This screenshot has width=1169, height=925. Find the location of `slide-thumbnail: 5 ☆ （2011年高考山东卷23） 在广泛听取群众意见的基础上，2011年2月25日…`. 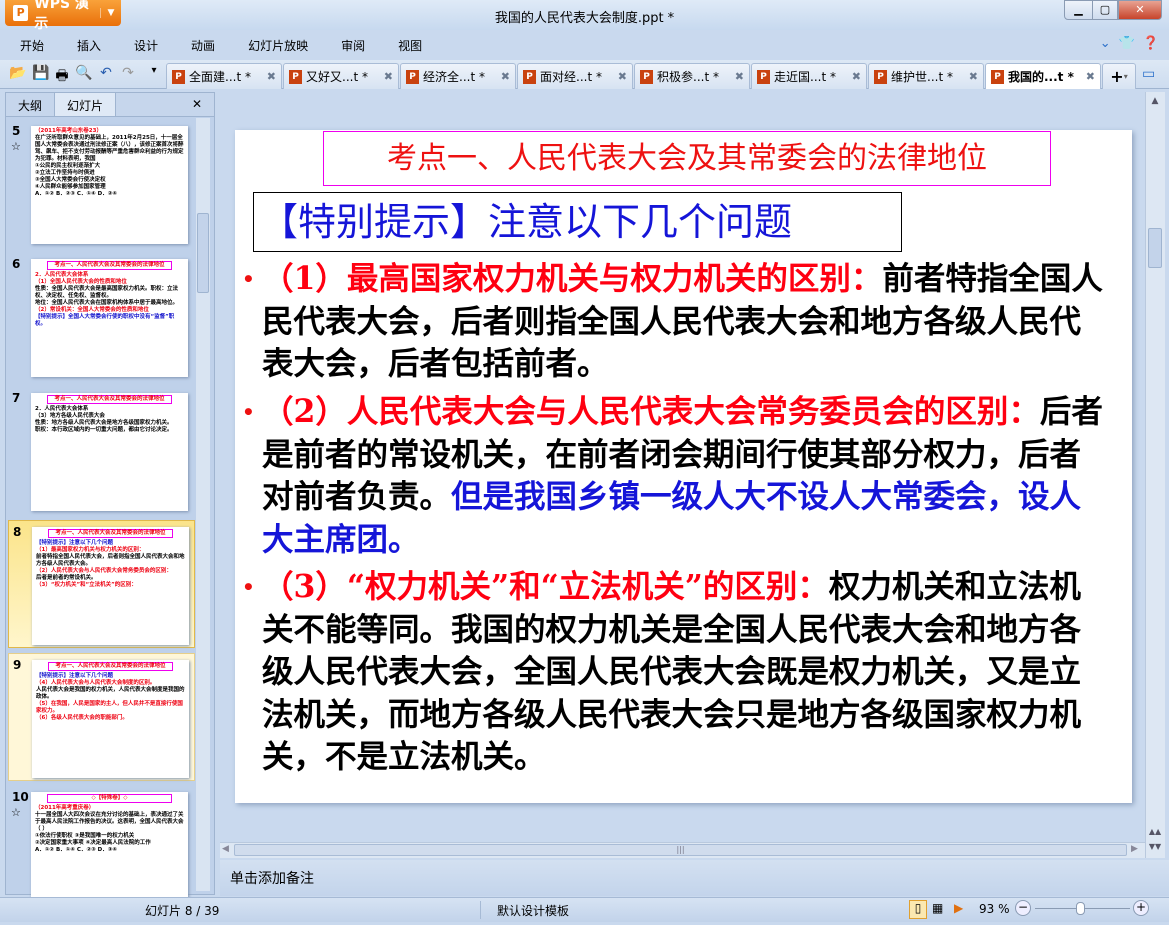

slide-thumbnail: 5 ☆ （2011年高考山东卷23） 在广泛听取群众意见的基础上，2011年2月25日… is located at coordinates (101, 184).